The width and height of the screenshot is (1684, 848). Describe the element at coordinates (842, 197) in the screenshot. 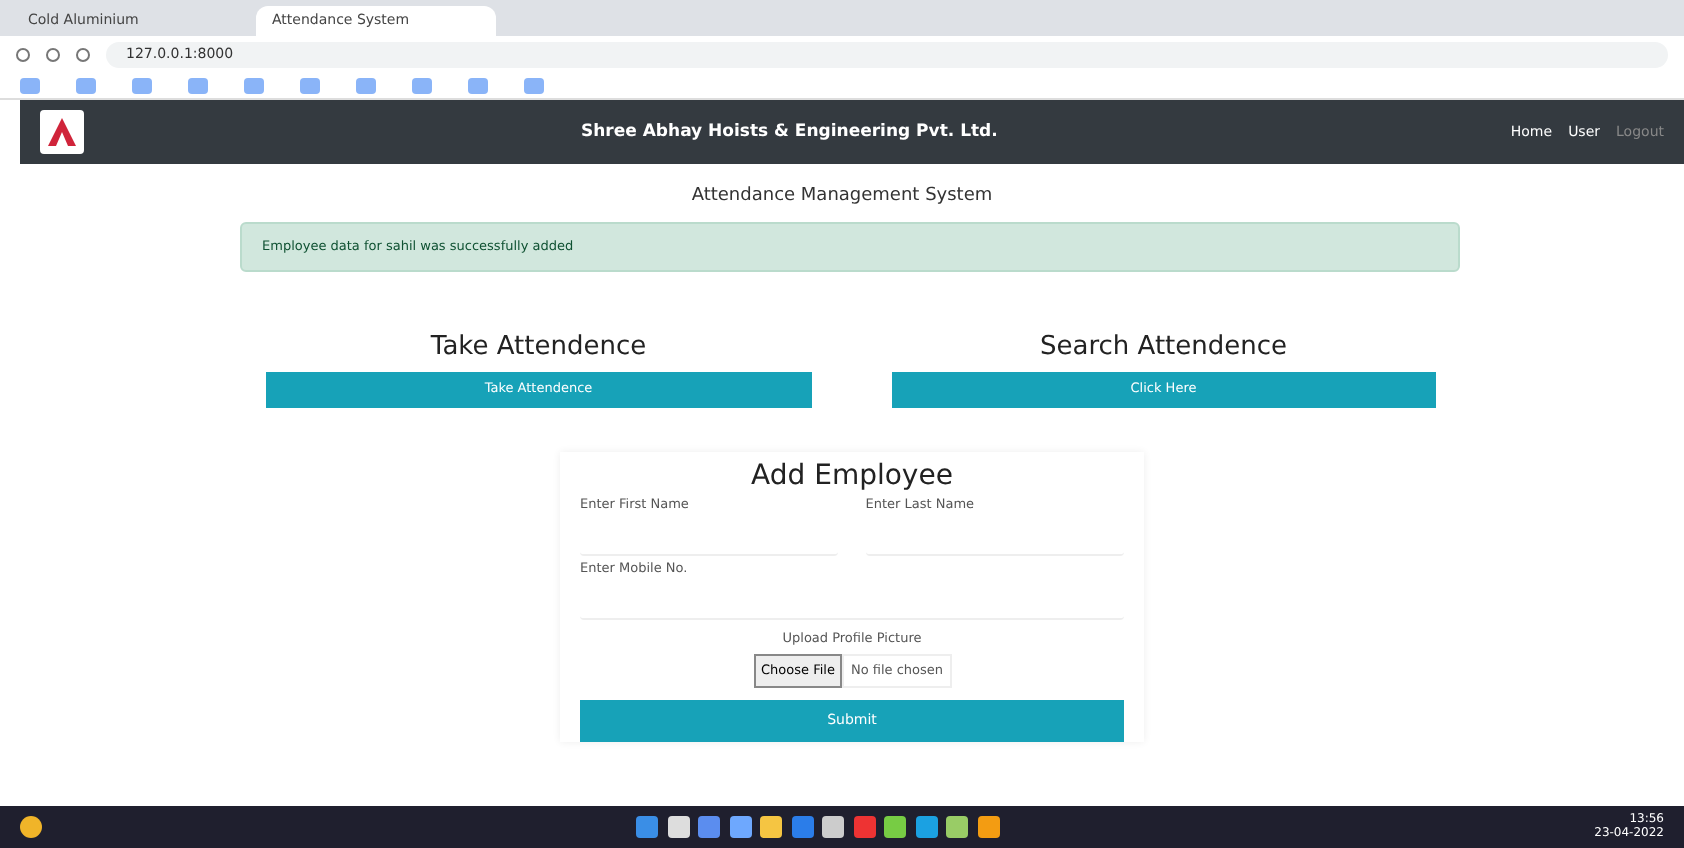

I see `page-title: Attendance Management System` at that location.